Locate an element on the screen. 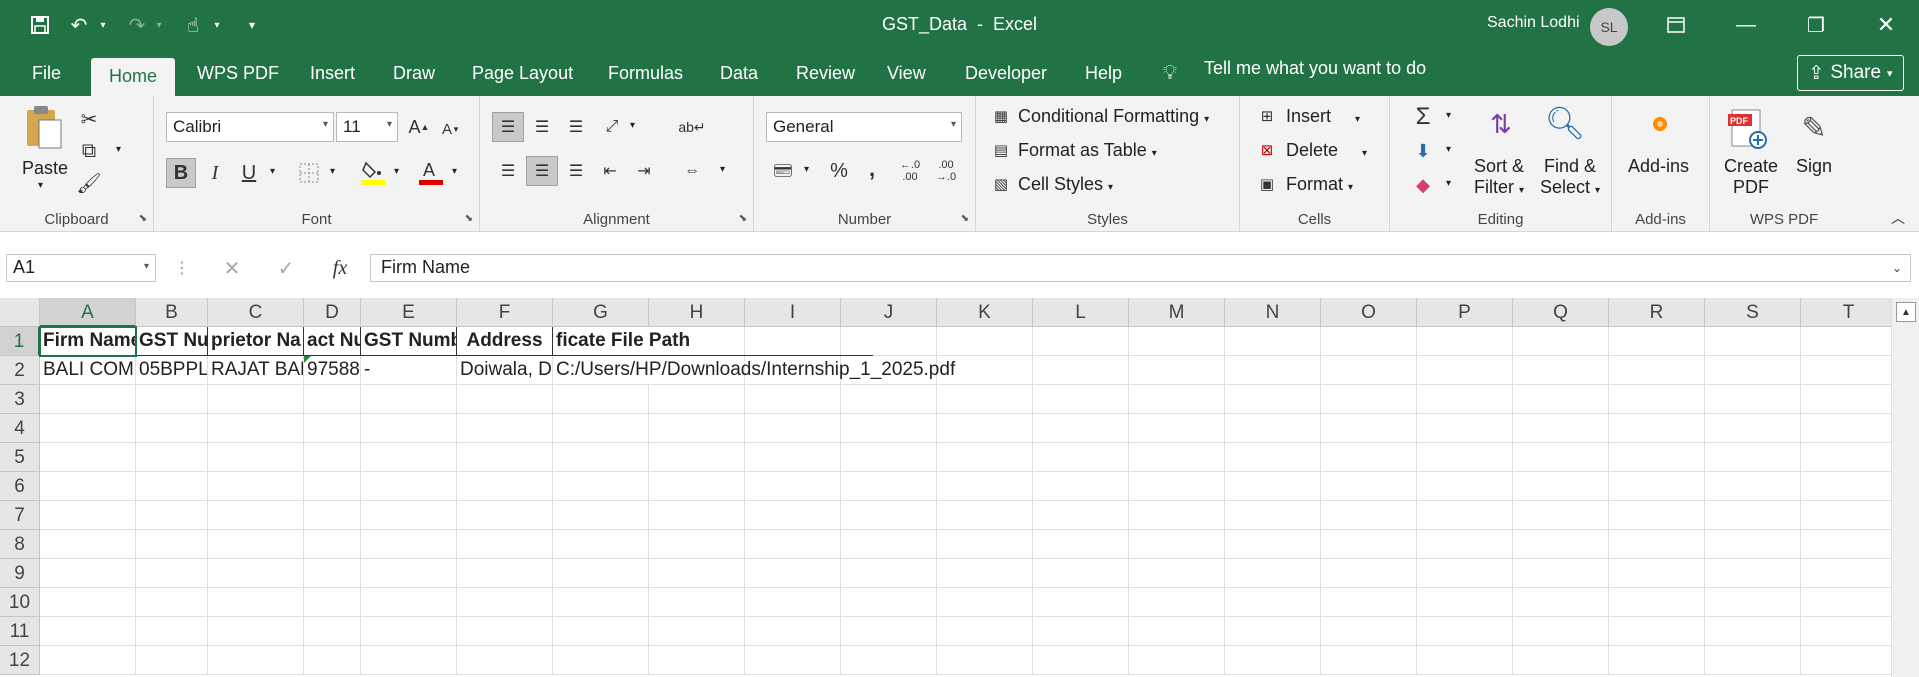 The width and height of the screenshot is (1919, 677). column-header-j: J is located at coordinates (889, 312).